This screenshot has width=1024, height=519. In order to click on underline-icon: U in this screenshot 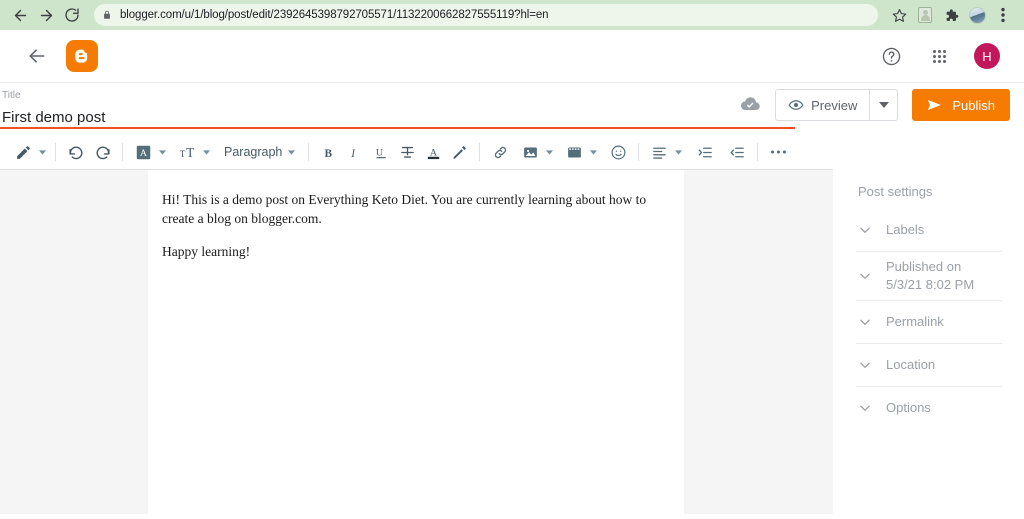, I will do `click(381, 152)`.